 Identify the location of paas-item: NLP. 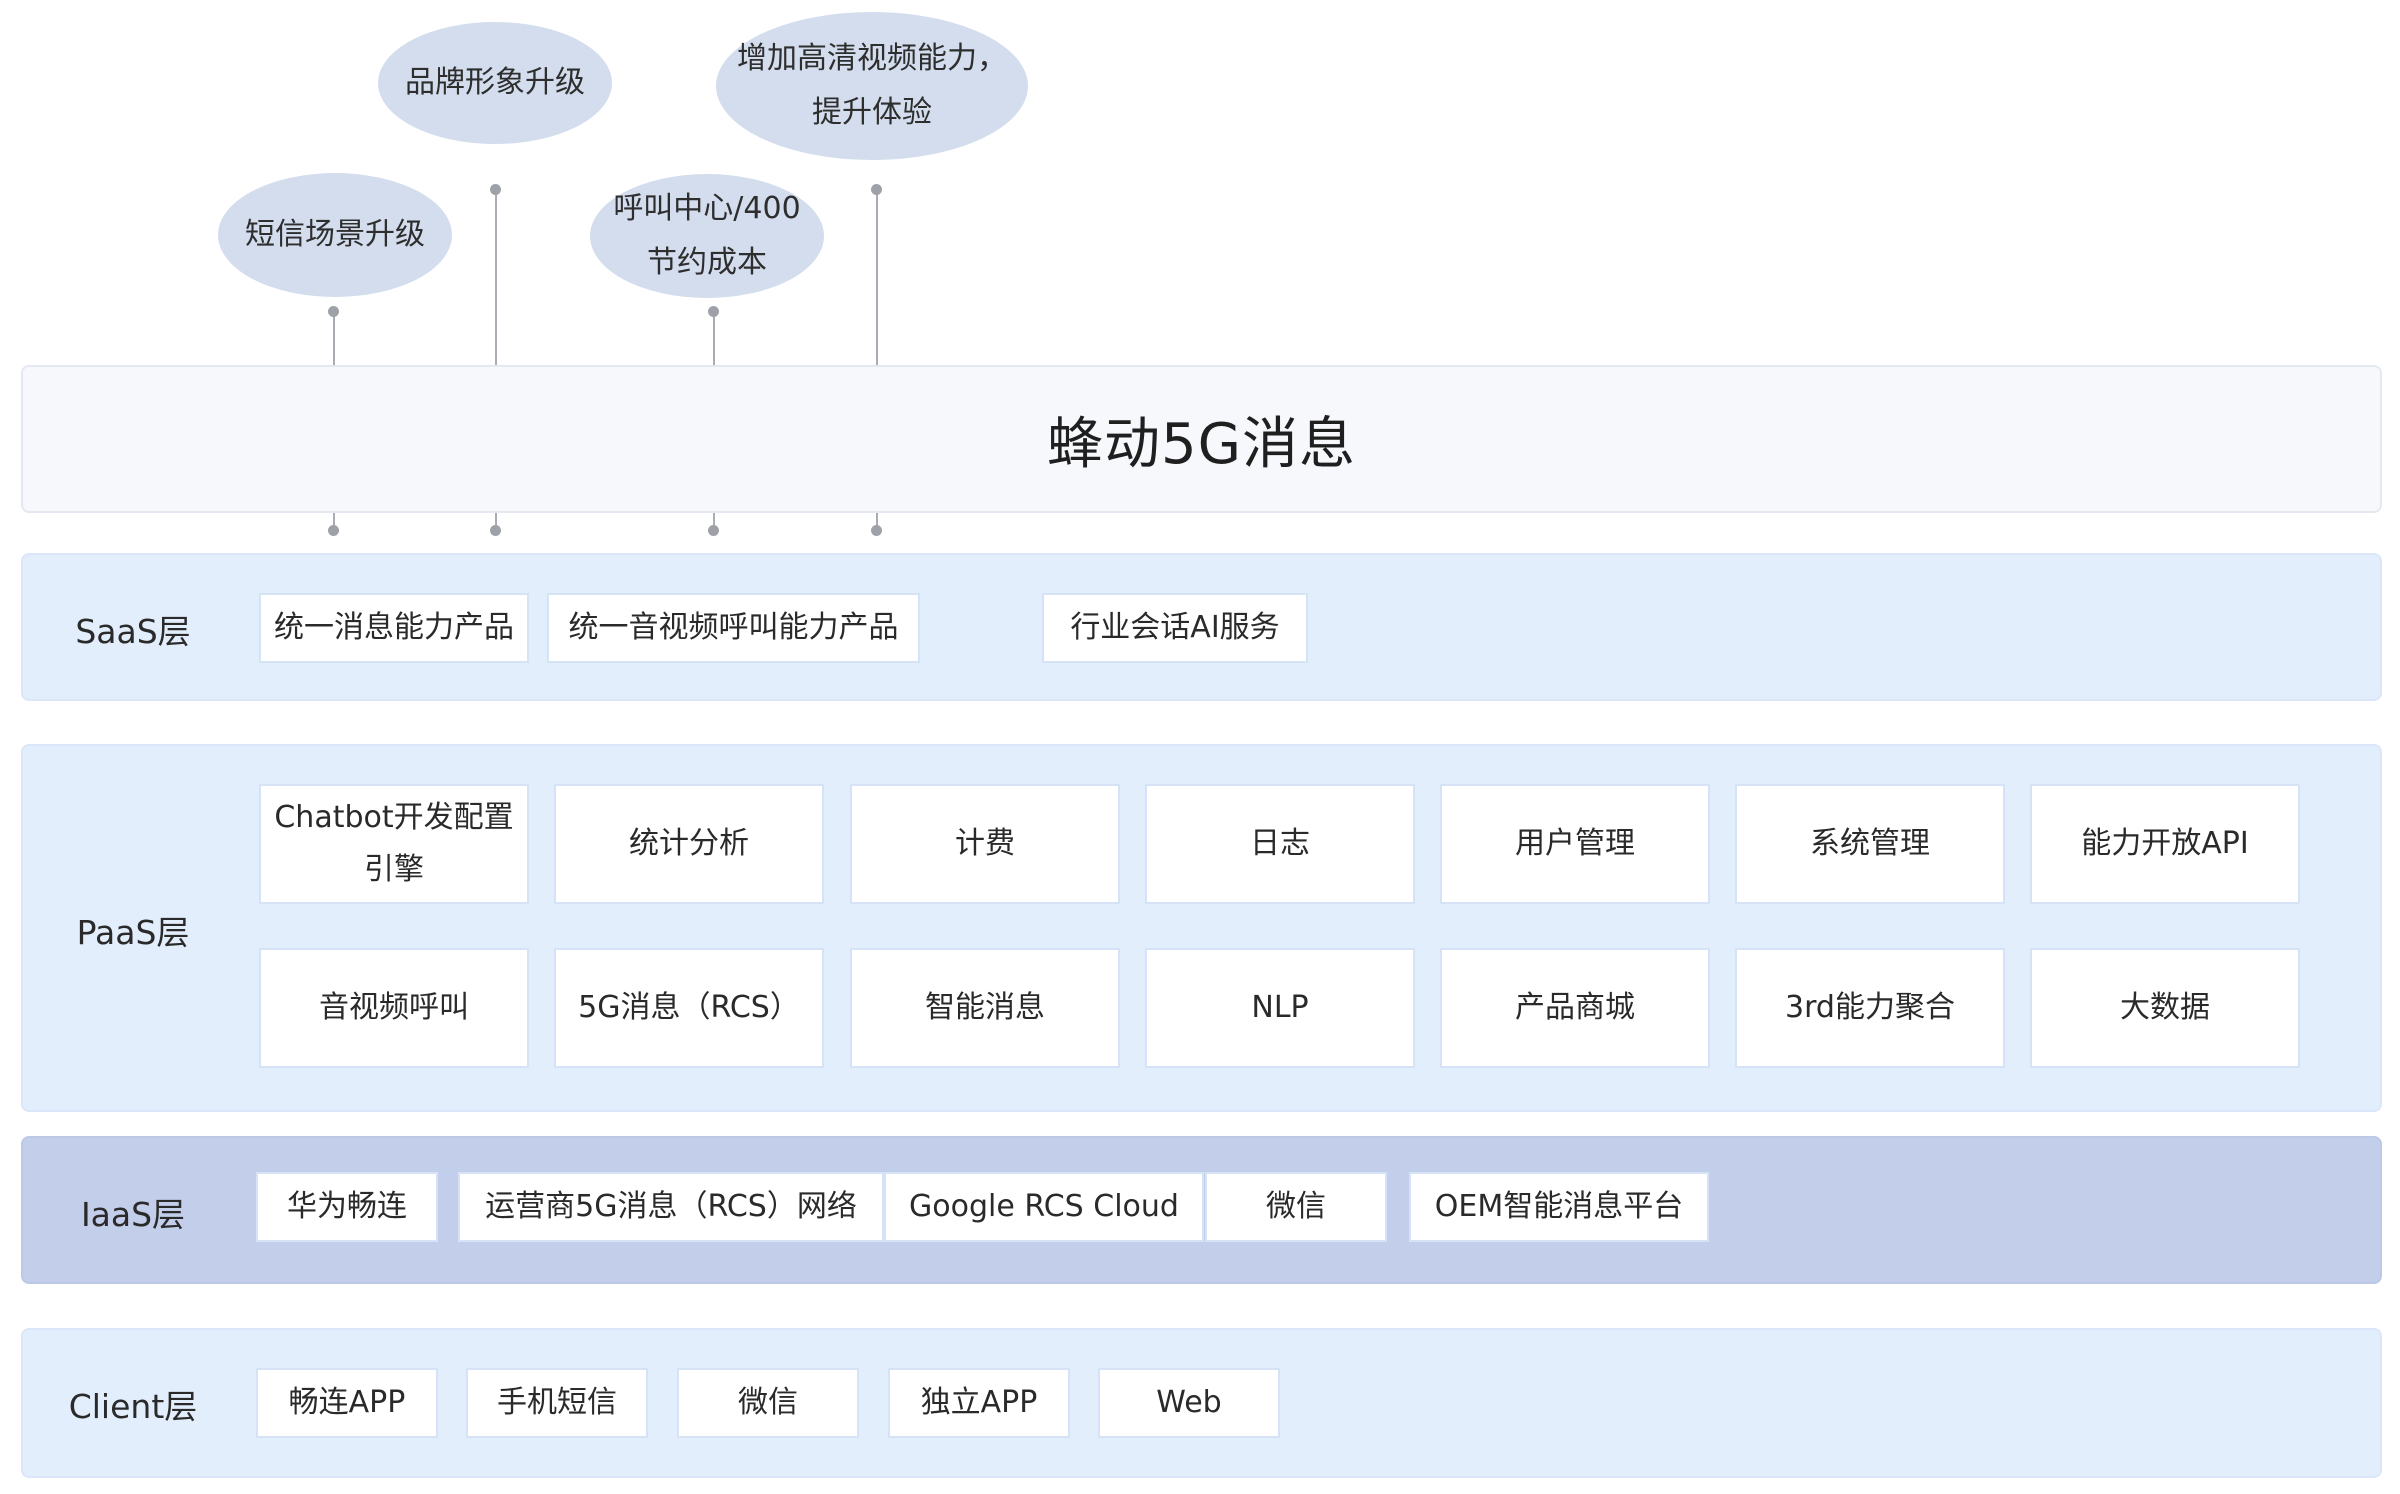
(1280, 1008).